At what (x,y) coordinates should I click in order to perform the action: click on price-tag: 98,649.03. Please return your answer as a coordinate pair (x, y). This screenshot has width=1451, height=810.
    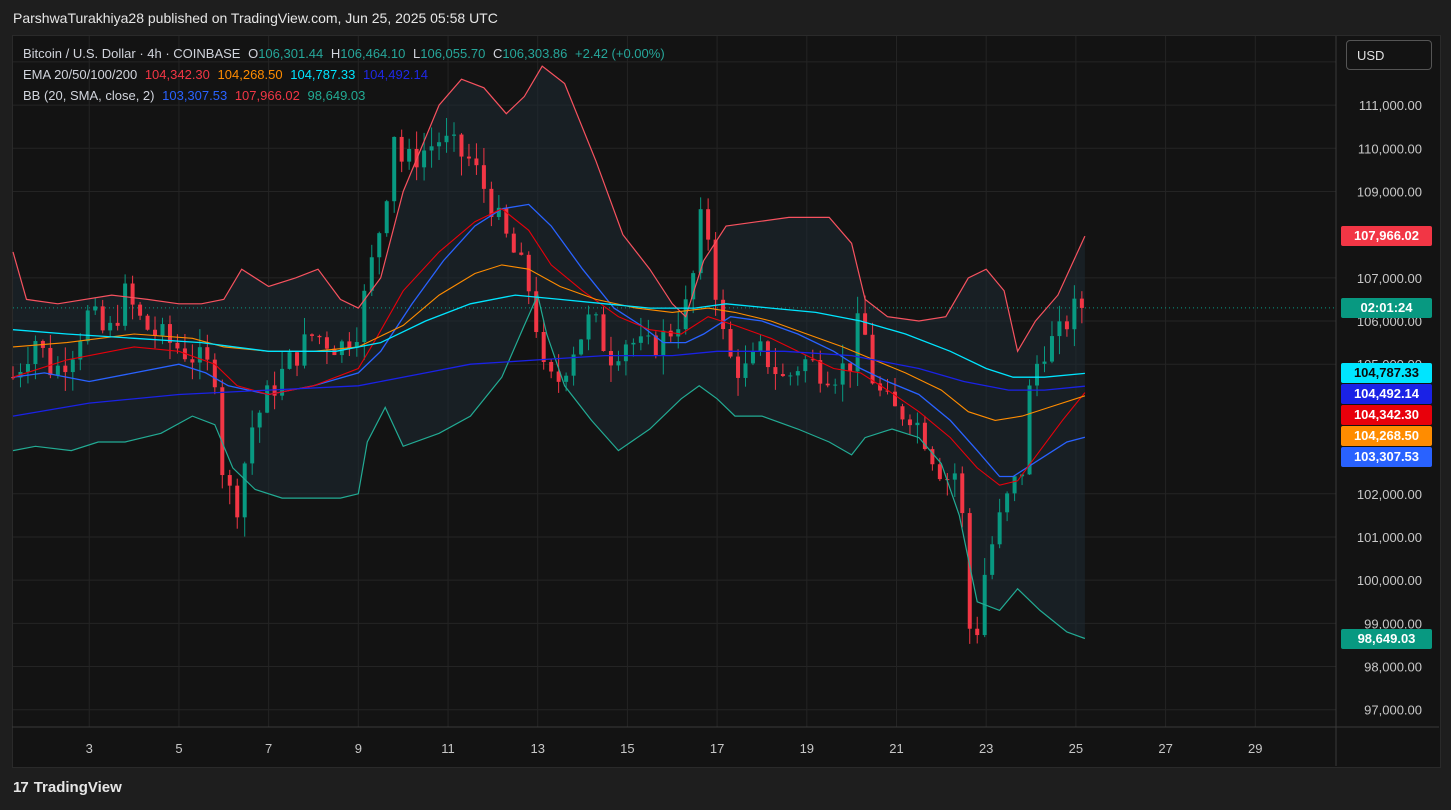
    Looking at the image, I should click on (1386, 638).